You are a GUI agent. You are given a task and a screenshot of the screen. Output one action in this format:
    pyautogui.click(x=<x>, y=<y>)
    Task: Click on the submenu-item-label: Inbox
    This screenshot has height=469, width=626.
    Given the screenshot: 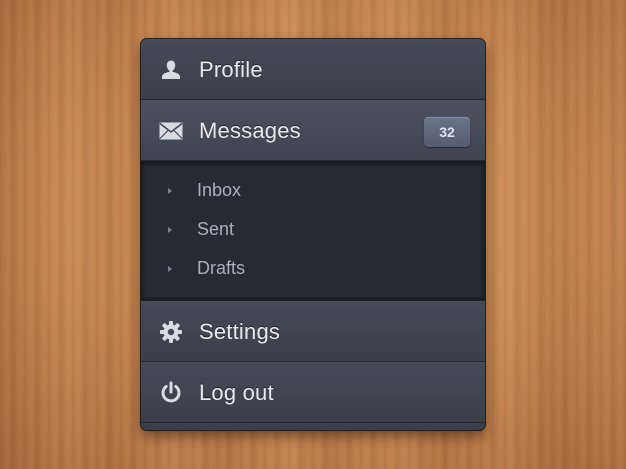 What is the action you would take?
    pyautogui.click(x=219, y=190)
    